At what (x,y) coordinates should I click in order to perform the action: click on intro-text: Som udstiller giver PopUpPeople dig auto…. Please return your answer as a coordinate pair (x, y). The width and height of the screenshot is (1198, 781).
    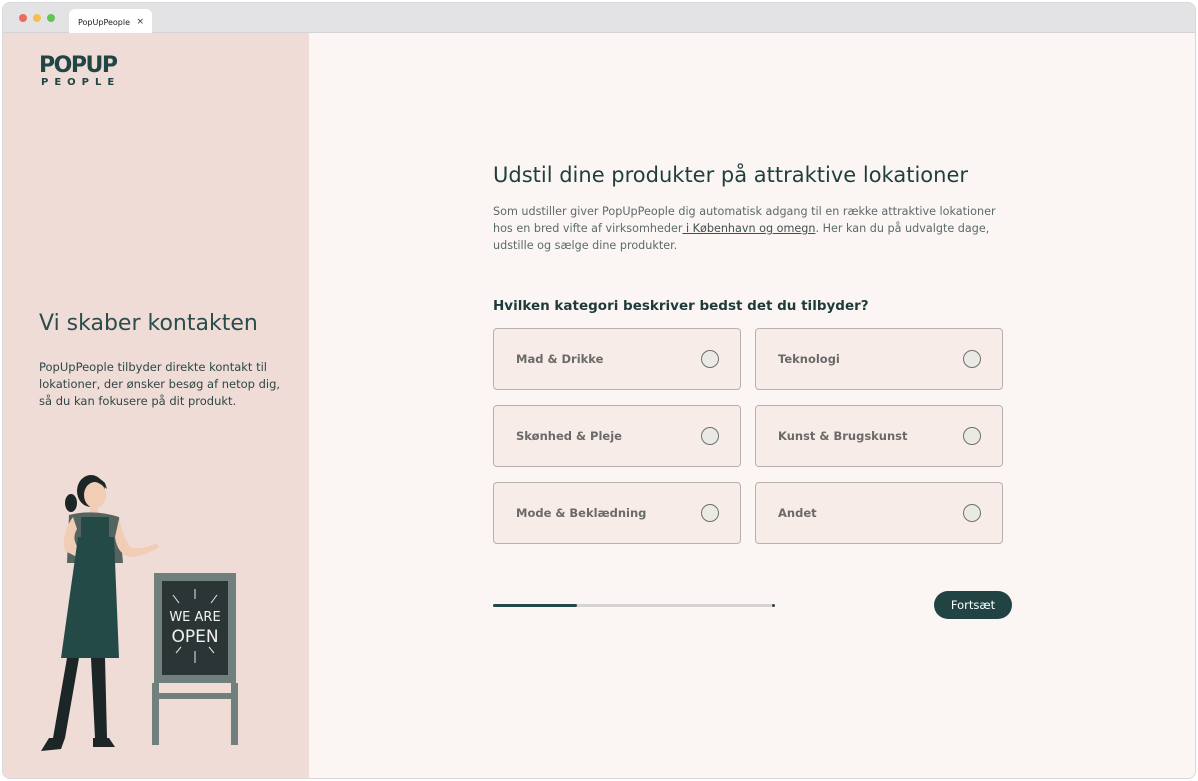
    Looking at the image, I should click on (748, 228).